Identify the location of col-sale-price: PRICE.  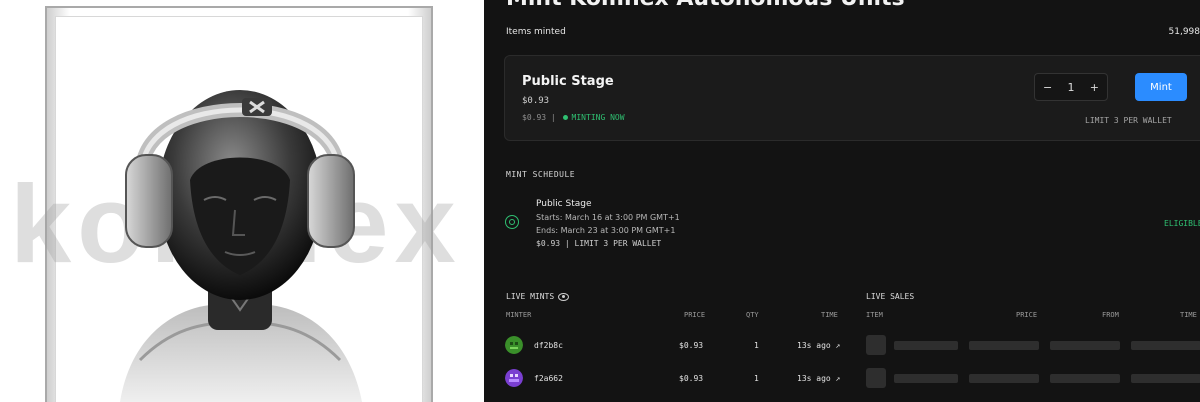
(1027, 315).